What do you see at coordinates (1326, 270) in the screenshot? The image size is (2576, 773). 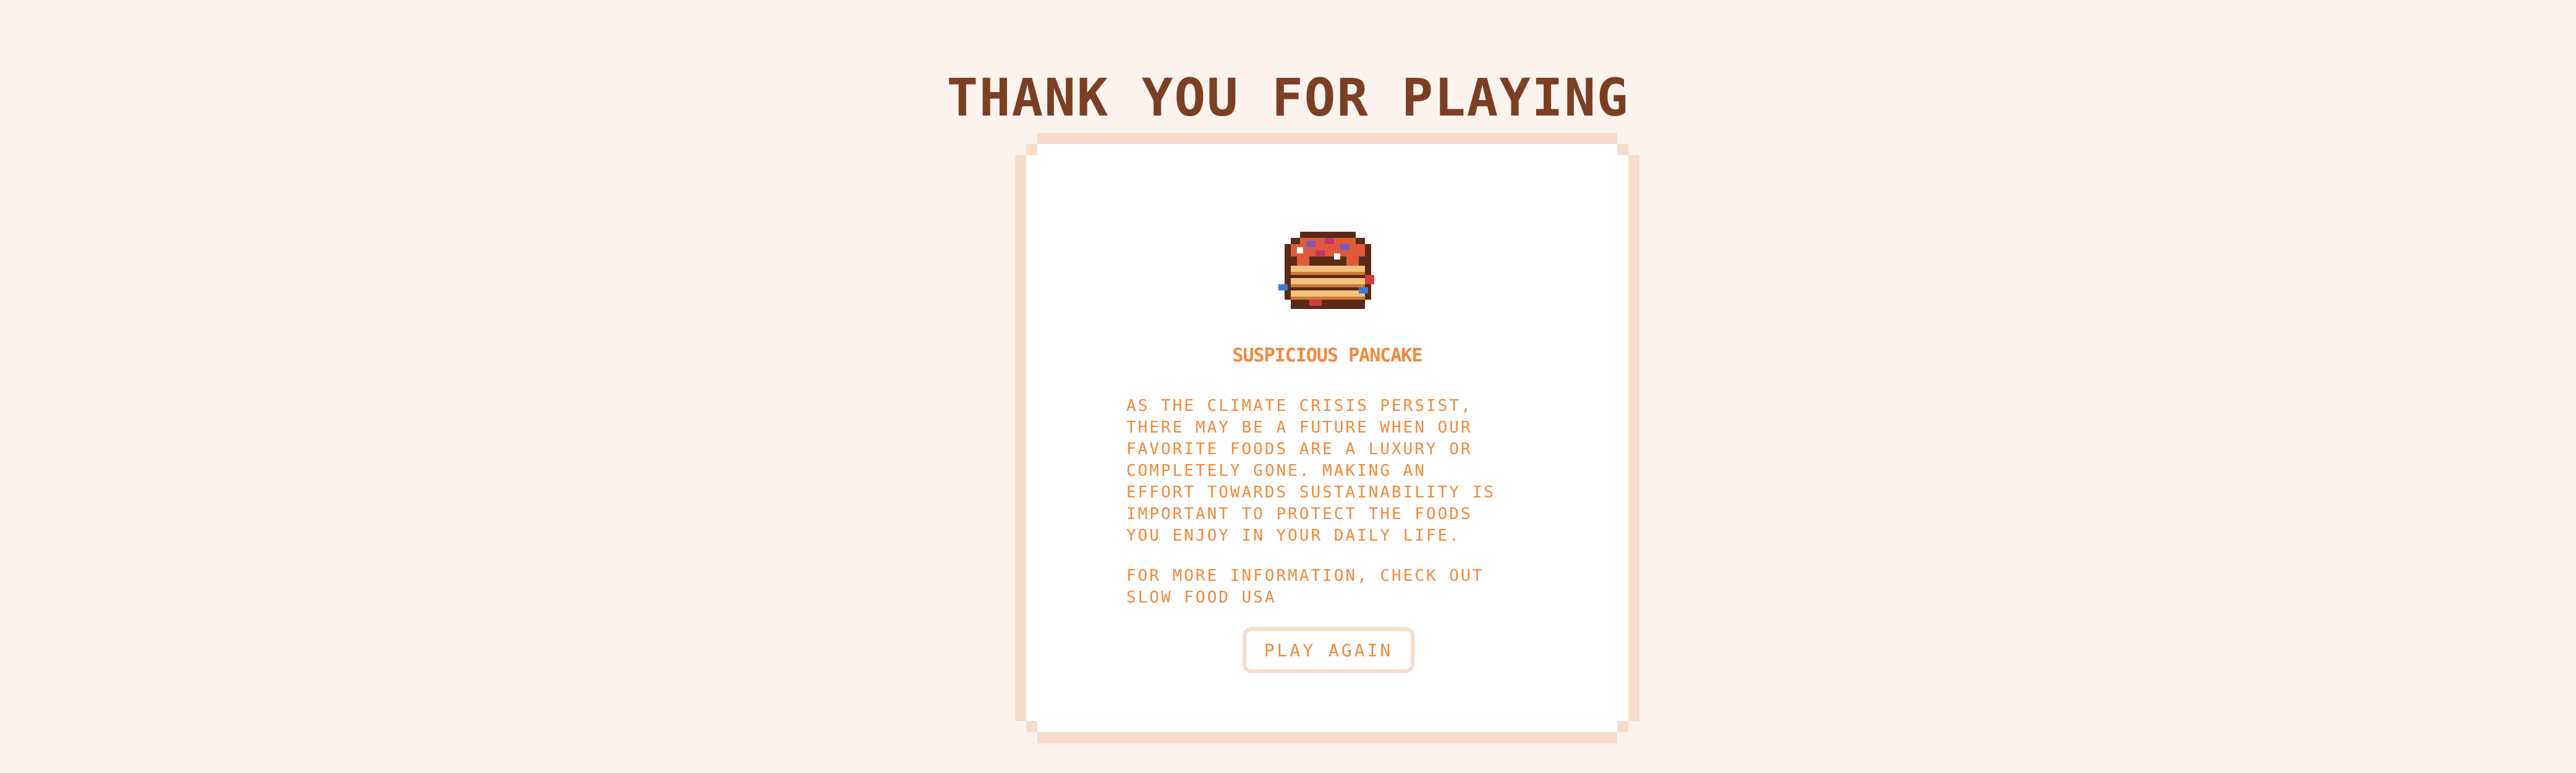 I see `pancake-icon` at bounding box center [1326, 270].